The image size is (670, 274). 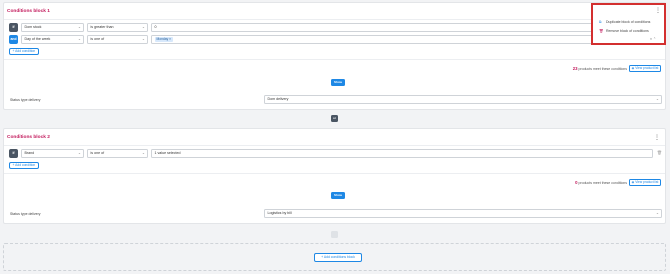 What do you see at coordinates (28, 11) in the screenshot?
I see `block-title: Conditions block 1` at bounding box center [28, 11].